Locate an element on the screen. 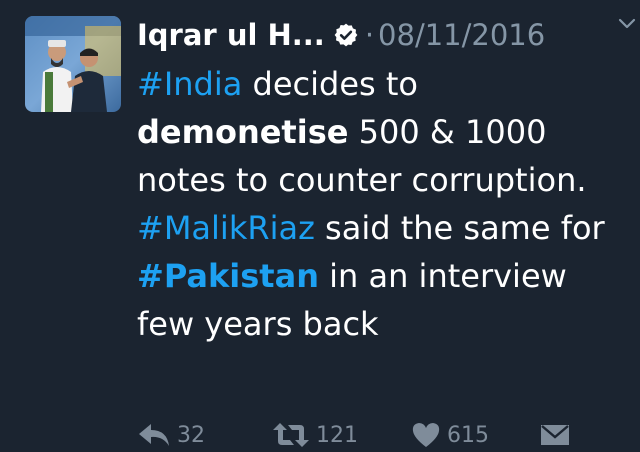 The height and width of the screenshot is (452, 640). text-segment: said the same for is located at coordinates (459, 228).